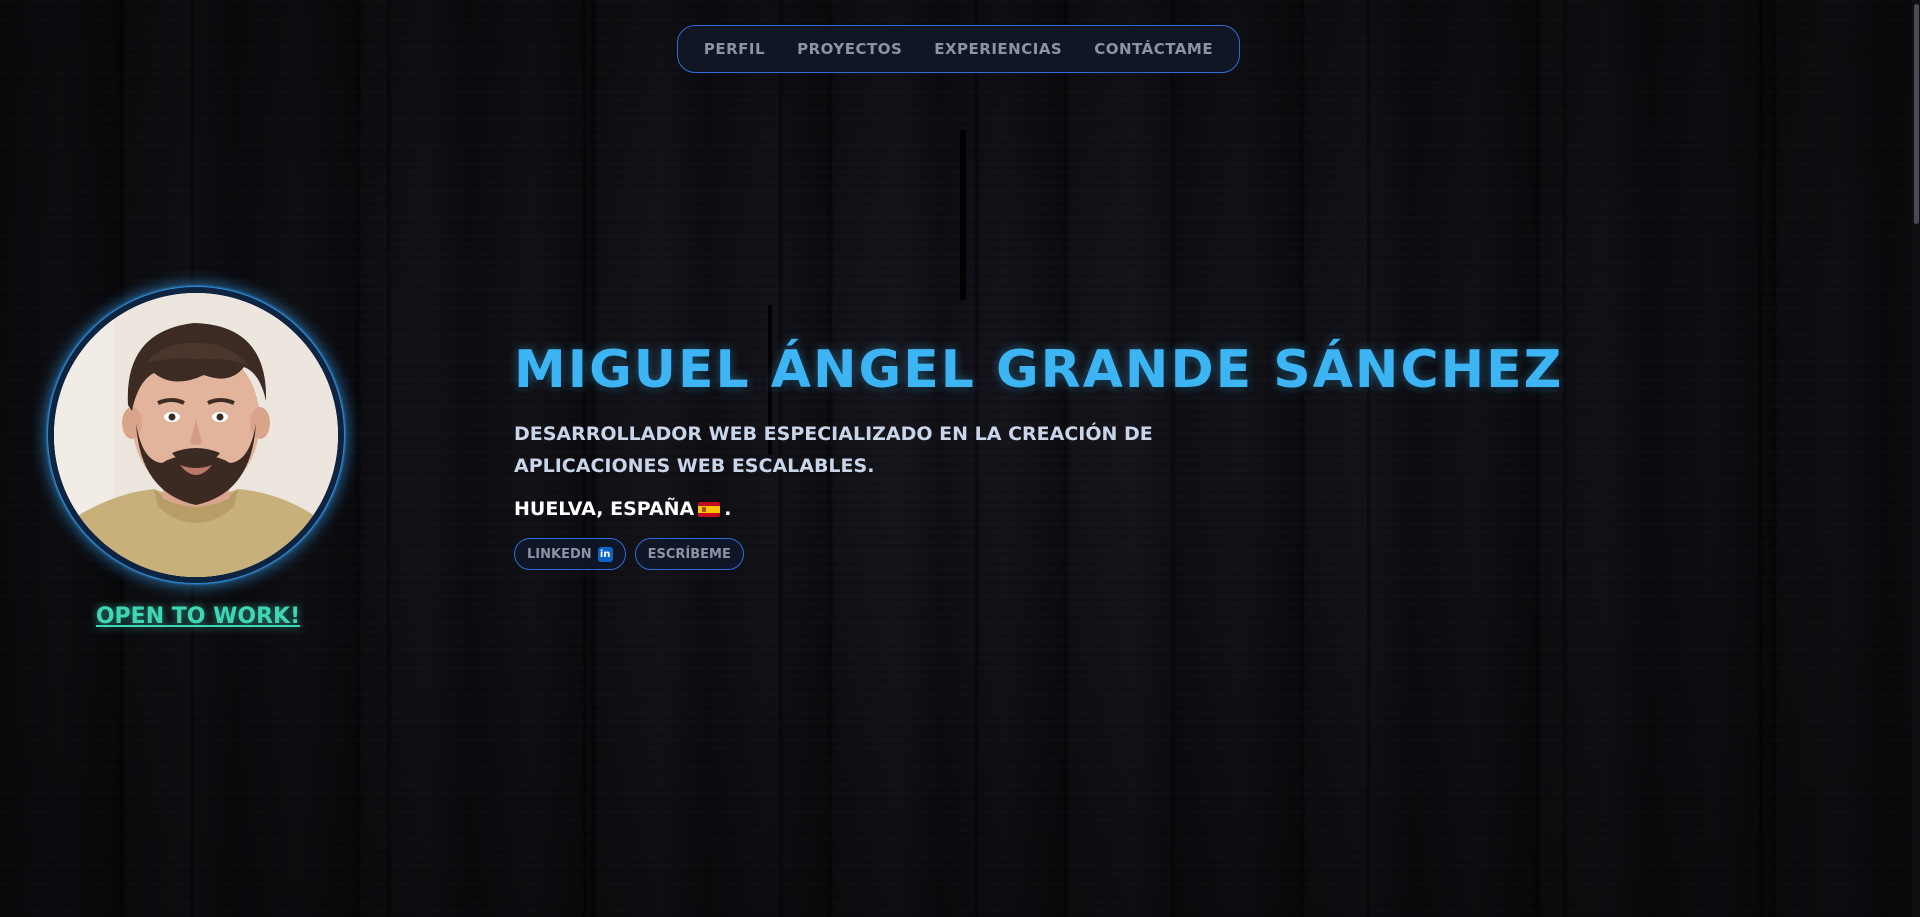  Describe the element at coordinates (198, 616) in the screenshot. I see `open-to-work-link: OPEN TO WORK!` at that location.